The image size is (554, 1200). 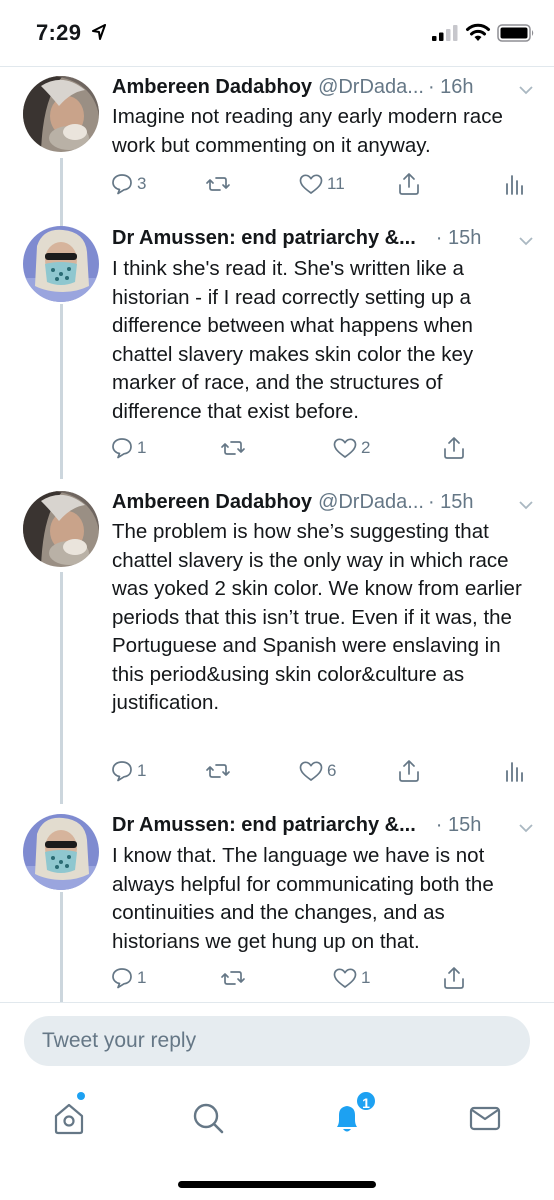 I want to click on tweet-actions: 1 2, so click(x=320, y=448).